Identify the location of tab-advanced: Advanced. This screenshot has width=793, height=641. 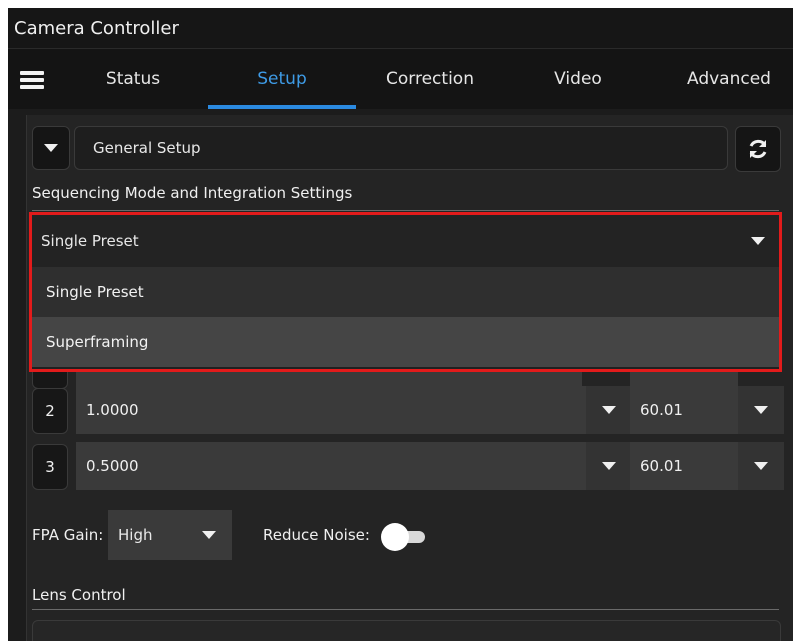
(729, 79).